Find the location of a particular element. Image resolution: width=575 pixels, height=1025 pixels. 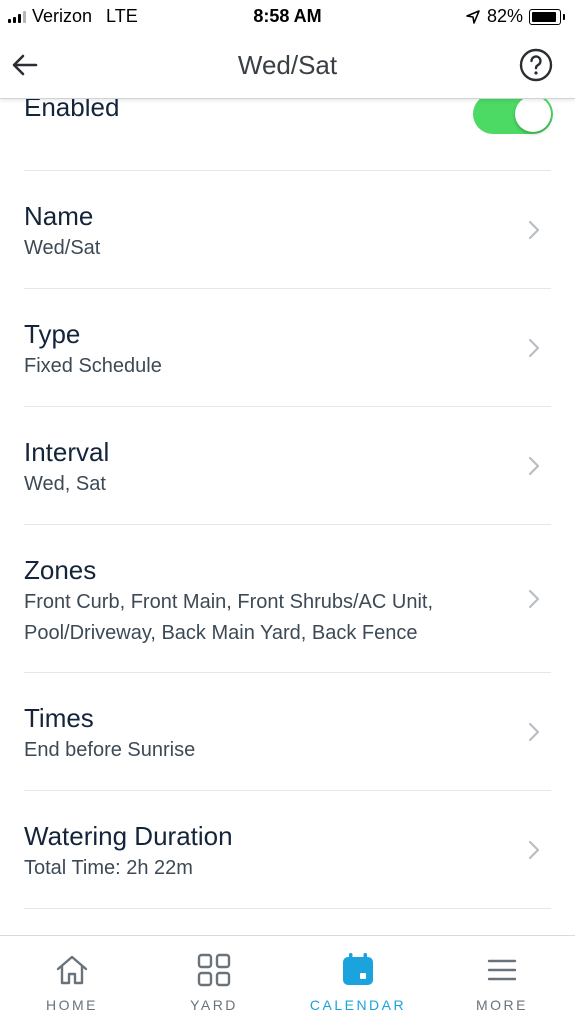

row-interval: Interval Wed, Sat is located at coordinates (287, 466).